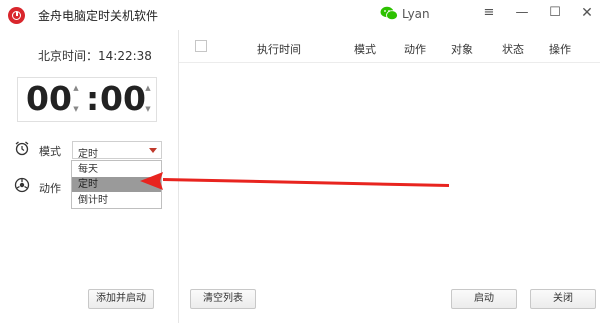 The width and height of the screenshot is (600, 323). I want to click on close-button: 关闭, so click(563, 299).